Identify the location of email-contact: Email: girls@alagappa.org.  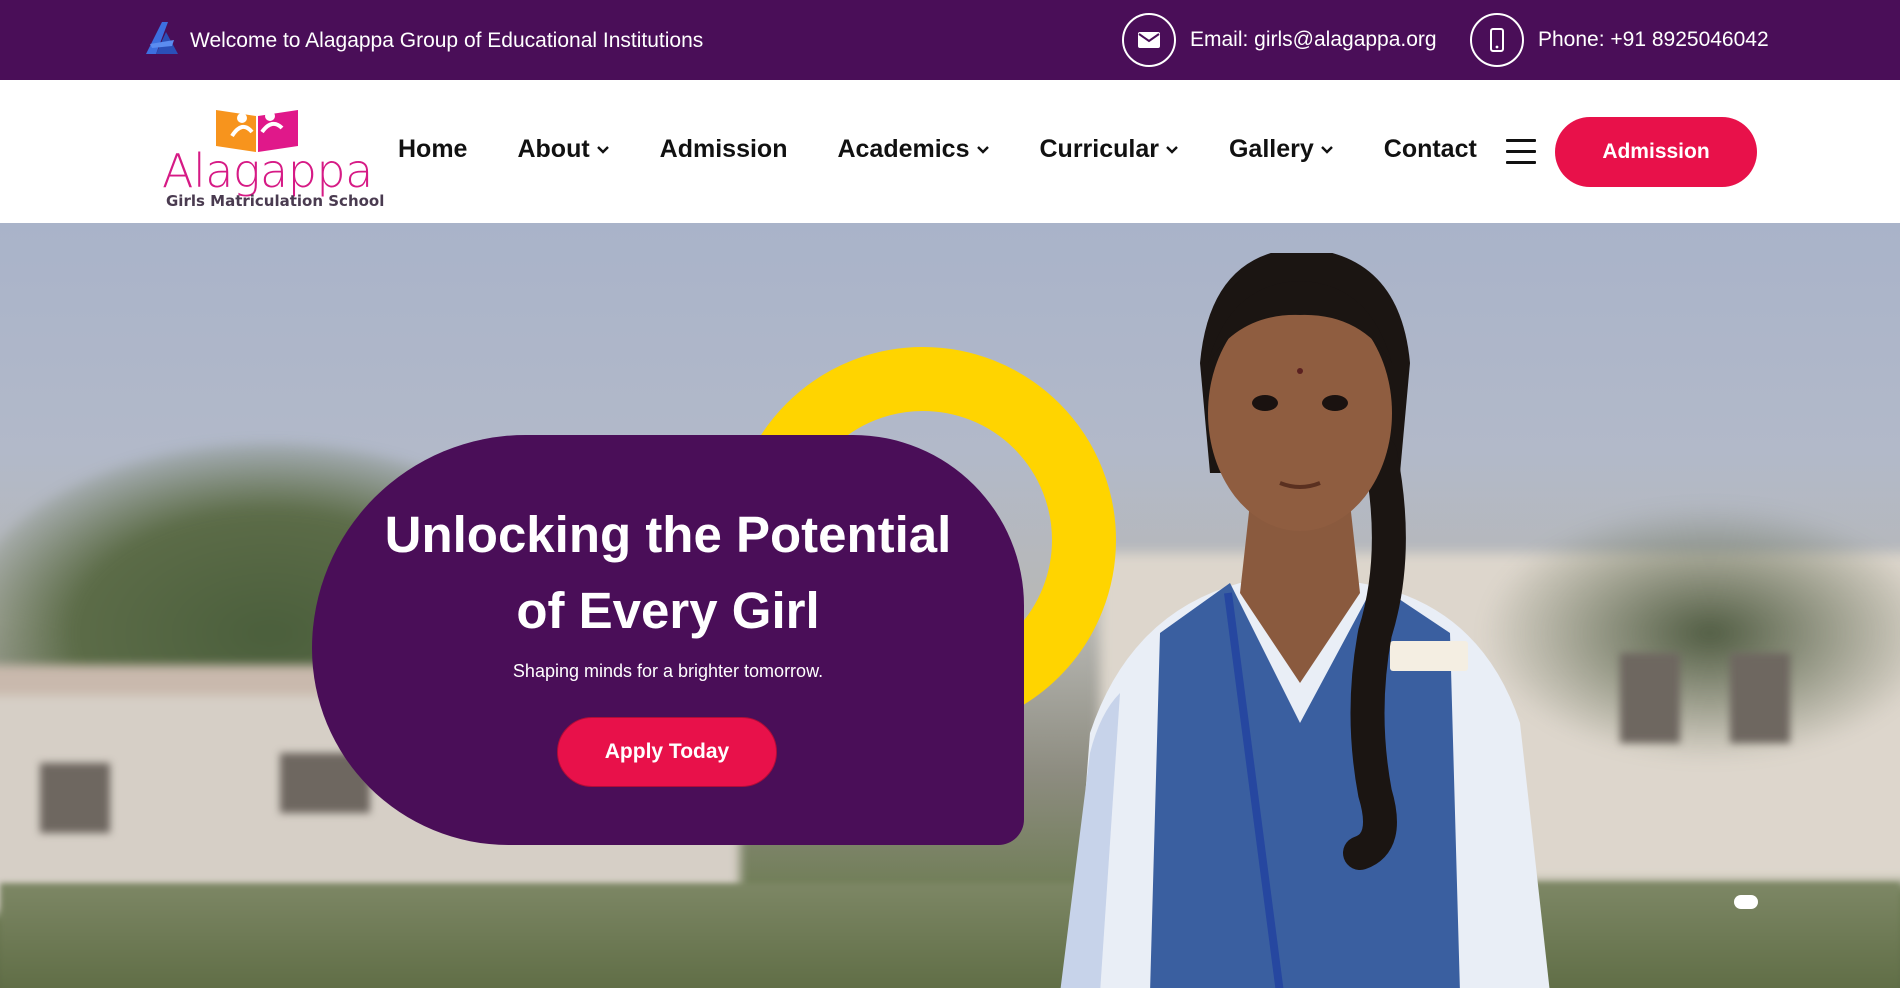
(1279, 40).